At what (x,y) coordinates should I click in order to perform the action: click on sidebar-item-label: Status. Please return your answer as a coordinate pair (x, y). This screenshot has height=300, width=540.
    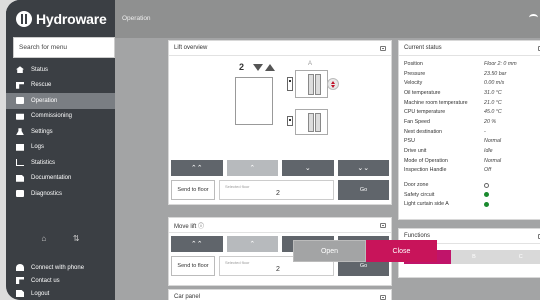
    Looking at the image, I should click on (40, 69).